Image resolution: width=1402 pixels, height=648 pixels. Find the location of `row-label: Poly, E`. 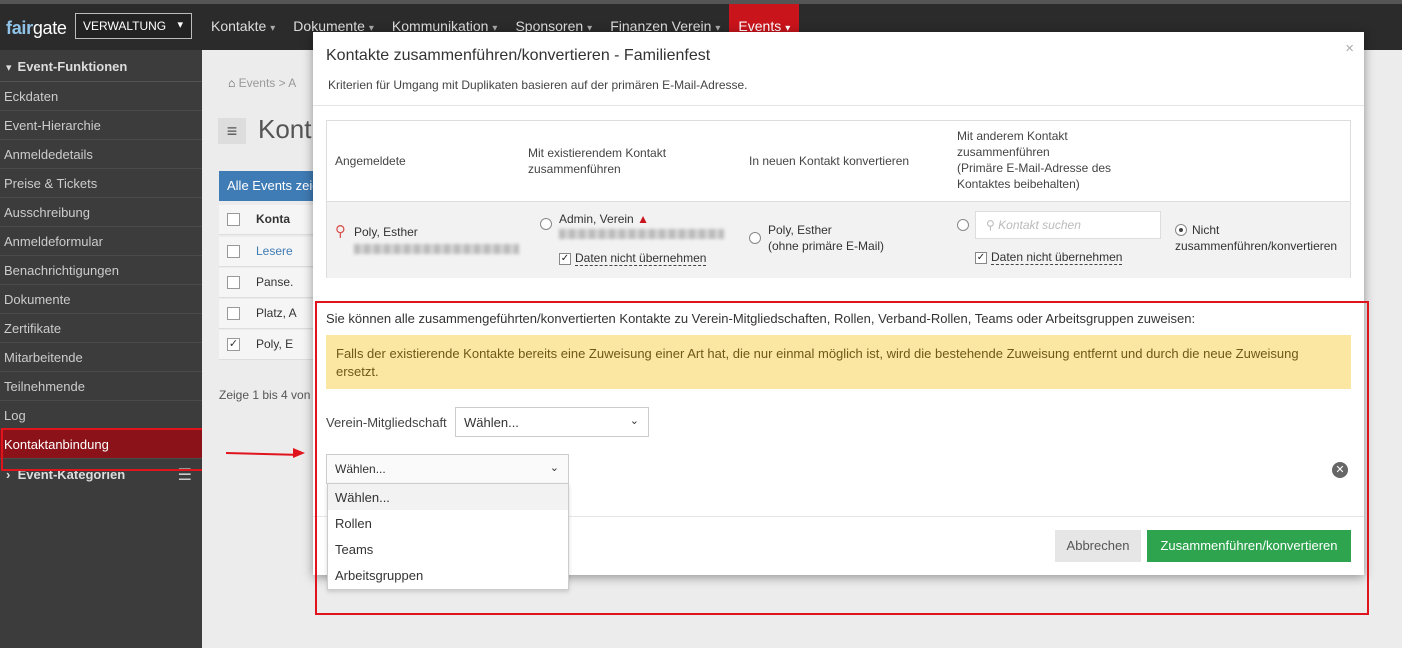

row-label: Poly, E is located at coordinates (275, 344).